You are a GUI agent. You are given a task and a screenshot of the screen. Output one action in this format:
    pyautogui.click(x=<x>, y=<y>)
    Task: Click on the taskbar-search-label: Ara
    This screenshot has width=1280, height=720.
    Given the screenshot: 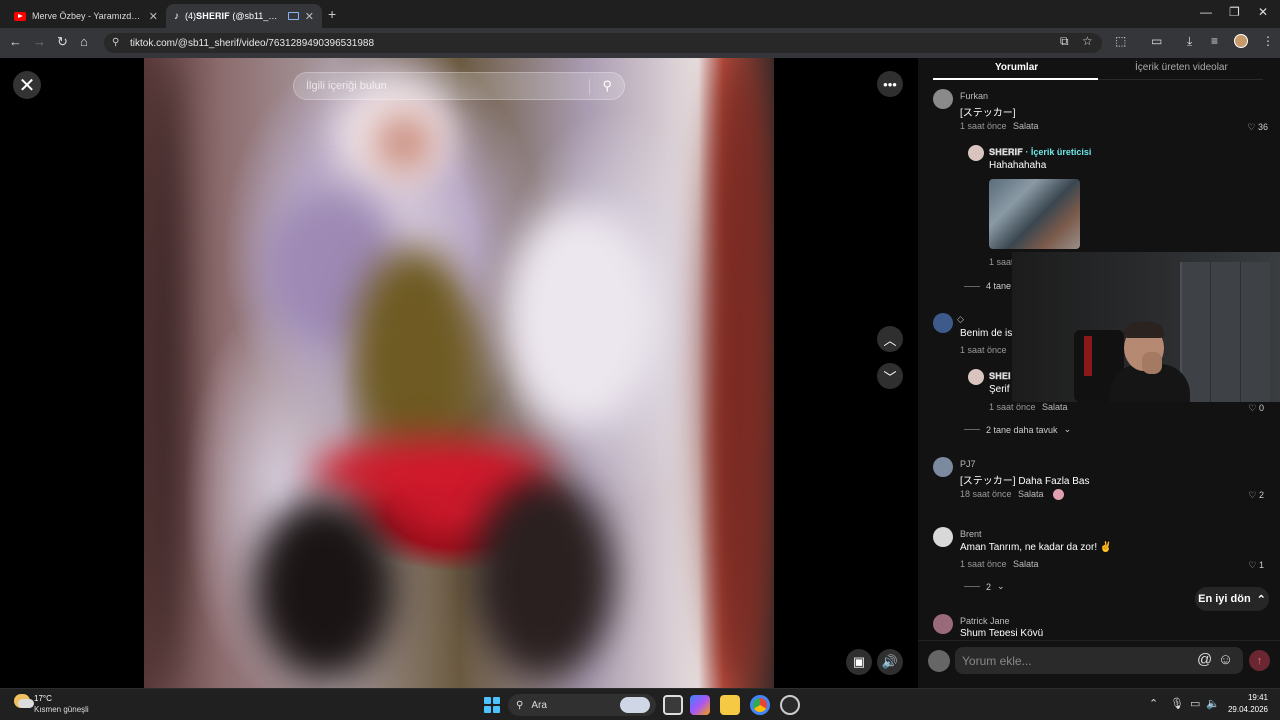 What is the action you would take?
    pyautogui.click(x=539, y=705)
    